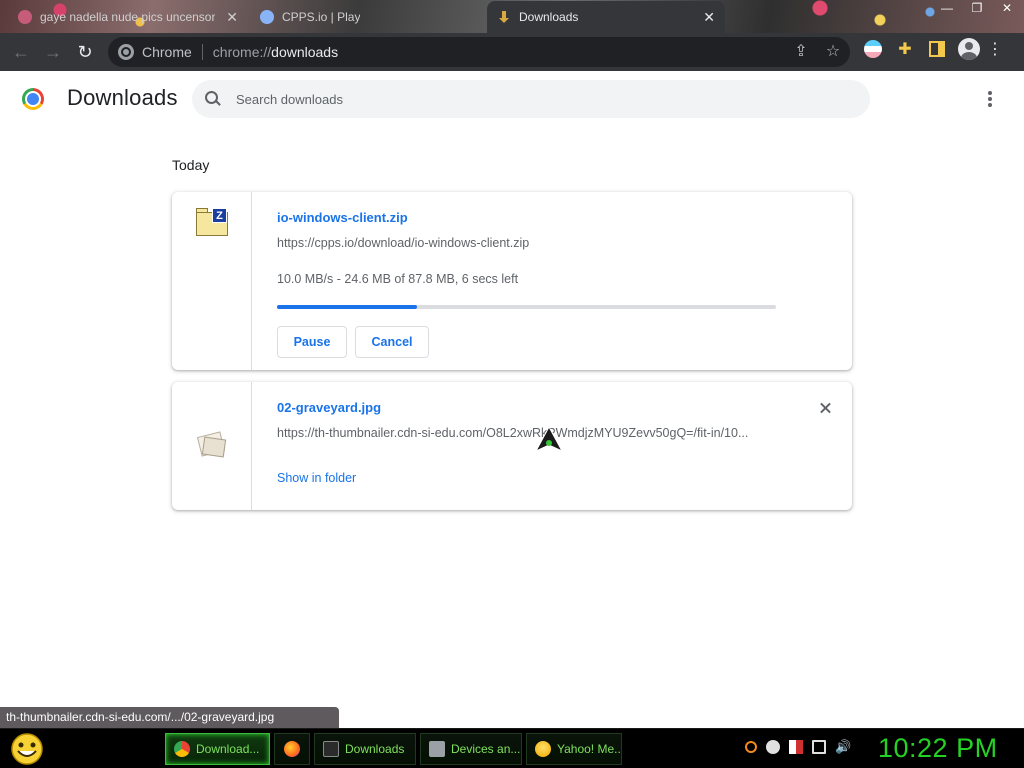 The width and height of the screenshot is (1024, 768). Describe the element at coordinates (167, 52) in the screenshot. I see `site-chip-label: Chrome` at that location.